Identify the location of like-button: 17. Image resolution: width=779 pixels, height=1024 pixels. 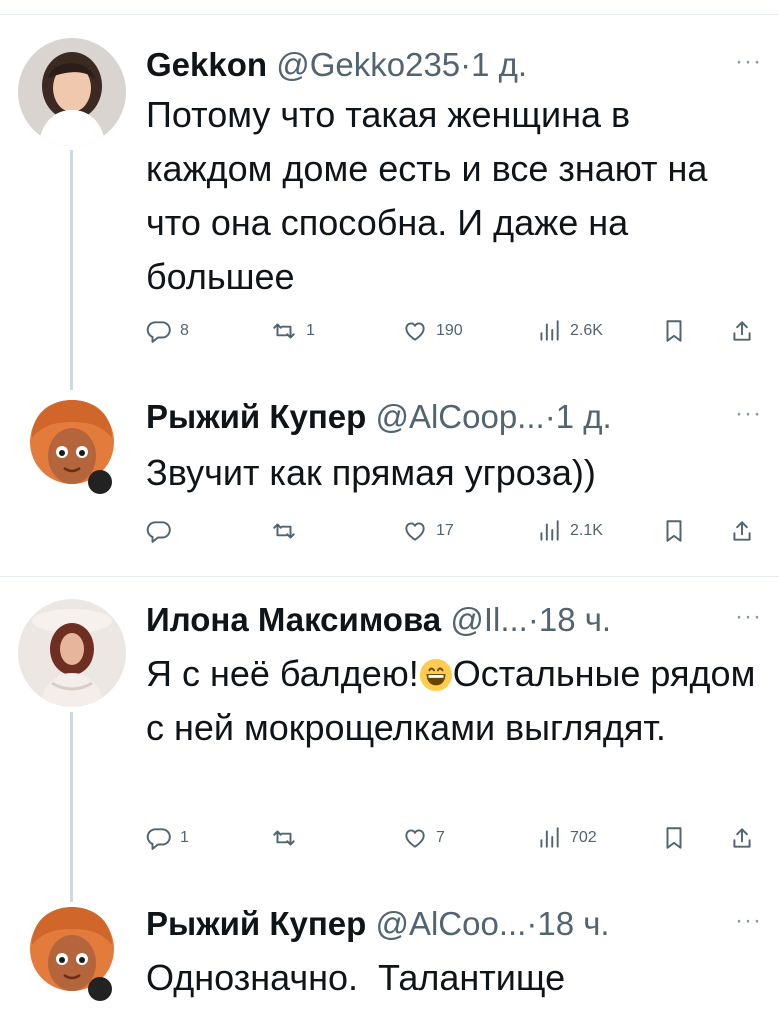
(428, 531).